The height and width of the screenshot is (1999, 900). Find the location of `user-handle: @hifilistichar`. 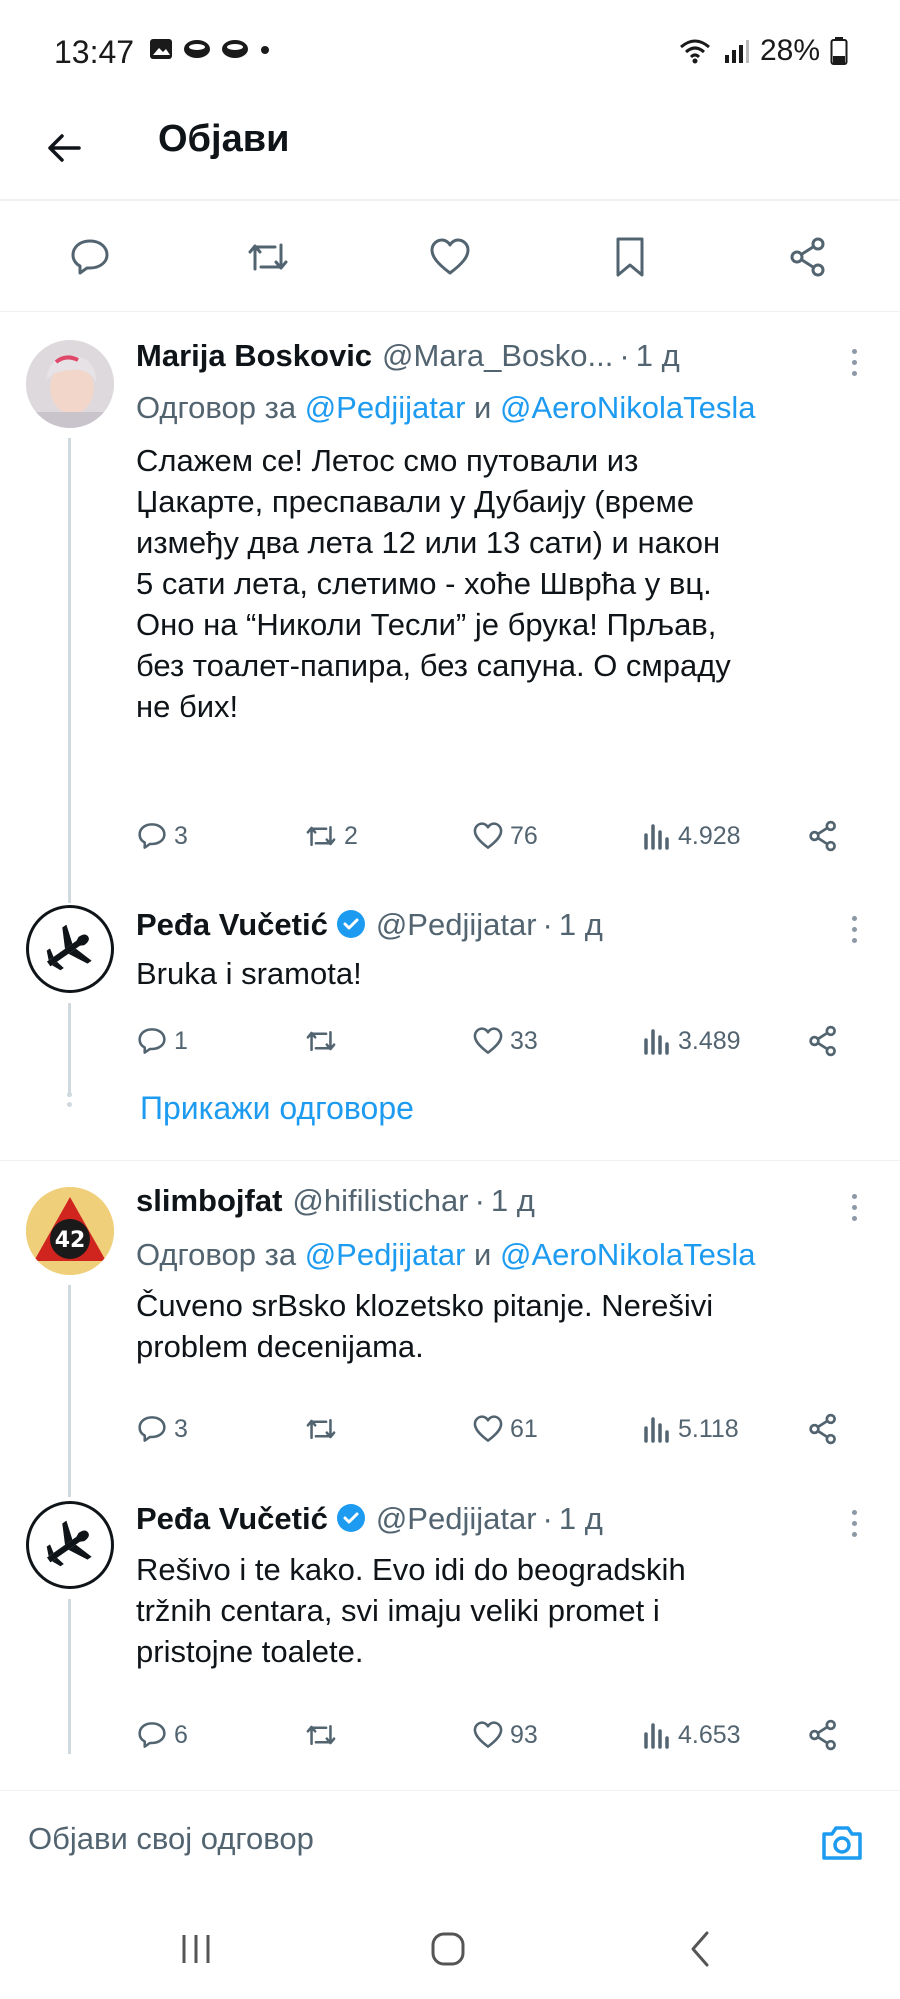

user-handle: @hifilistichar is located at coordinates (380, 1201).